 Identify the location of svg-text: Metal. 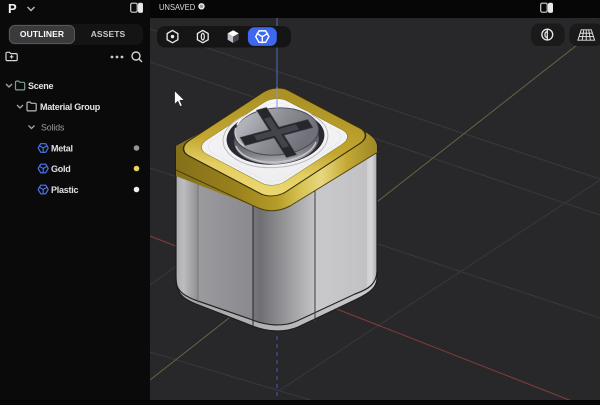
(62, 149).